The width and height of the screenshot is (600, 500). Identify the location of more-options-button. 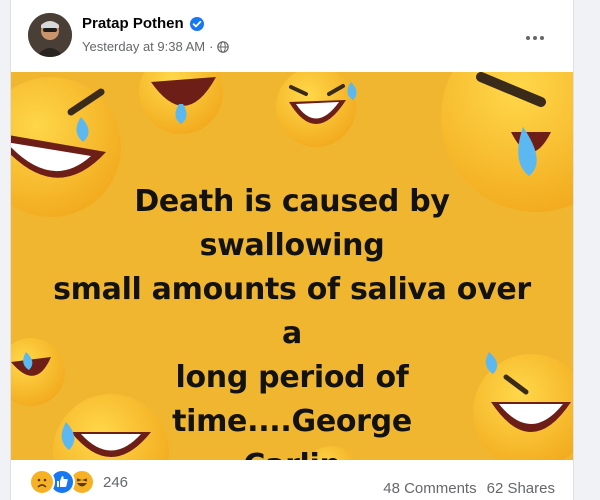
(535, 38).